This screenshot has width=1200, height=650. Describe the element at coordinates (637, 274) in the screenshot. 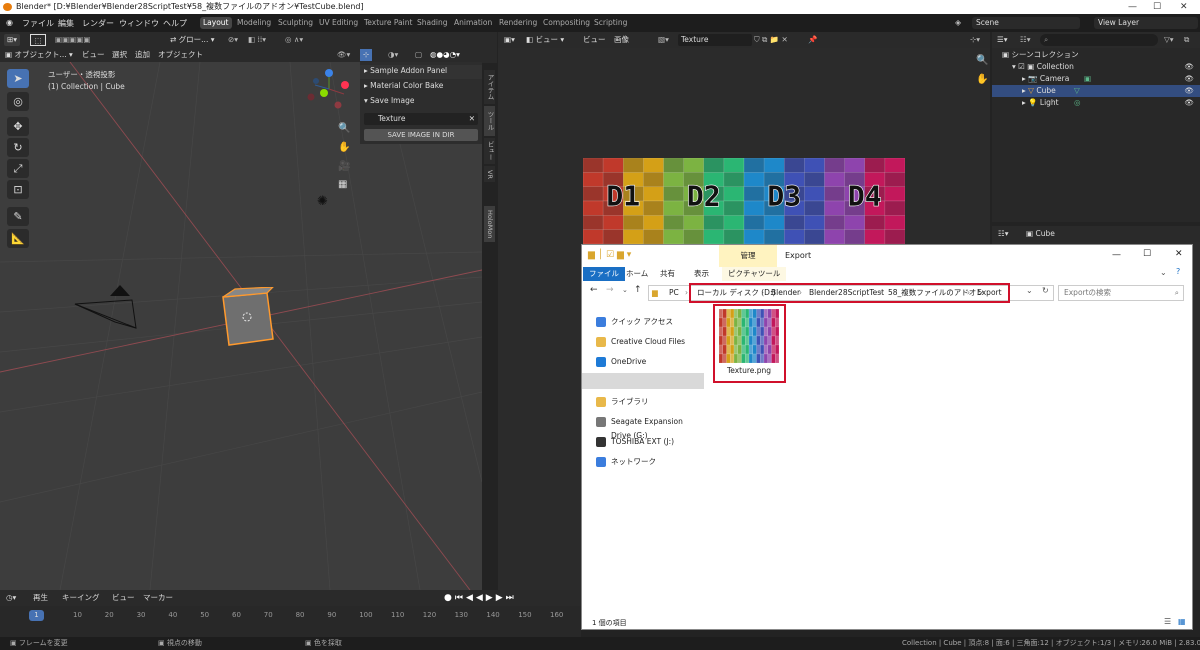

I see `ribbon-tab-home: ホーム` at that location.